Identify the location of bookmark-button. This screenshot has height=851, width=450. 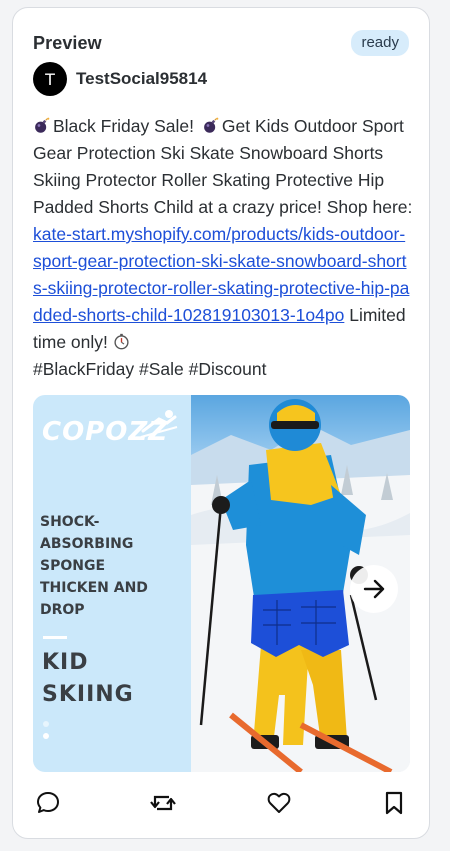
(394, 803).